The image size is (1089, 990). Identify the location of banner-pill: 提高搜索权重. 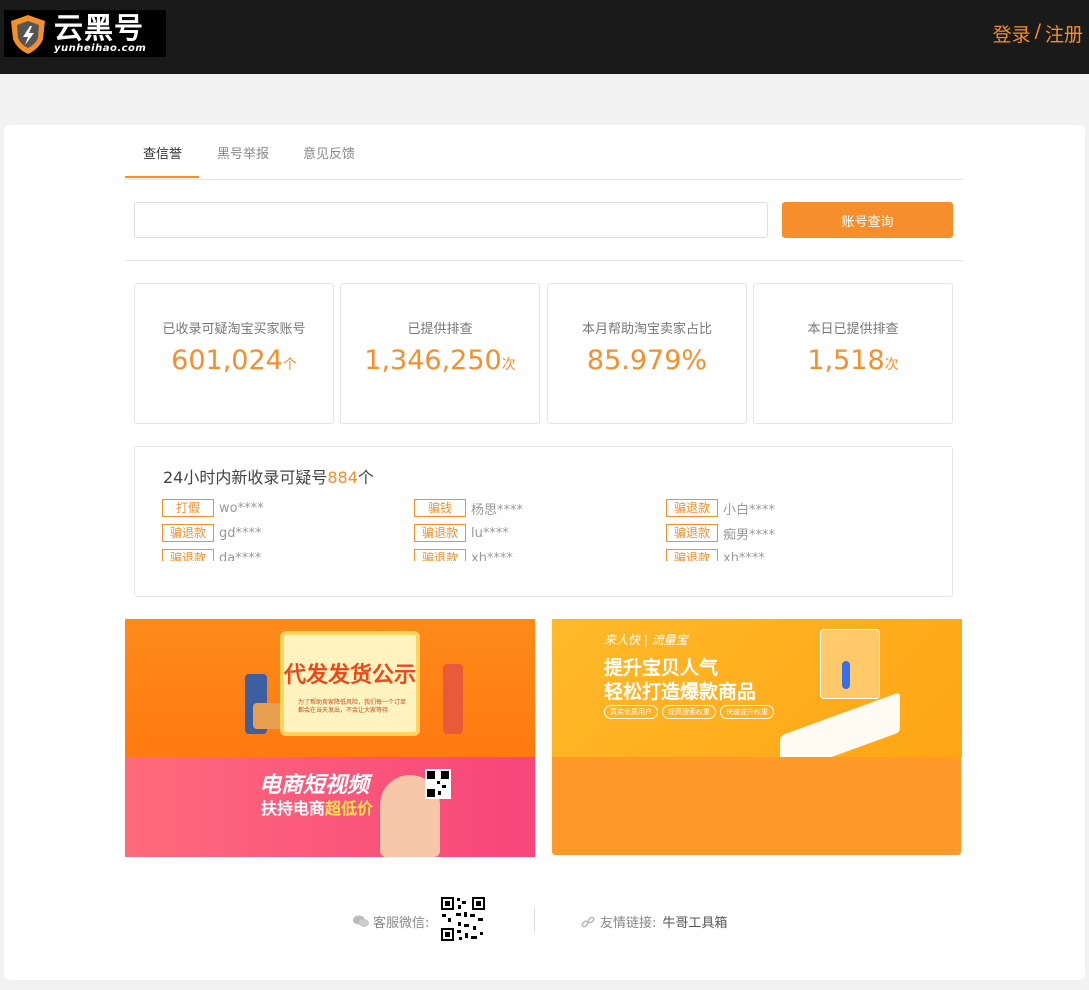
(689, 712).